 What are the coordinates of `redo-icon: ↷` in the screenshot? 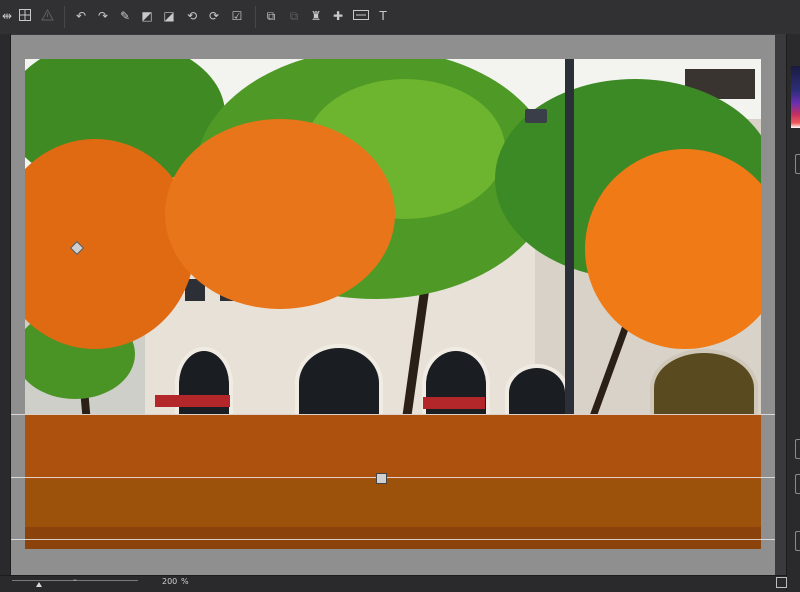 It's located at (103, 16).